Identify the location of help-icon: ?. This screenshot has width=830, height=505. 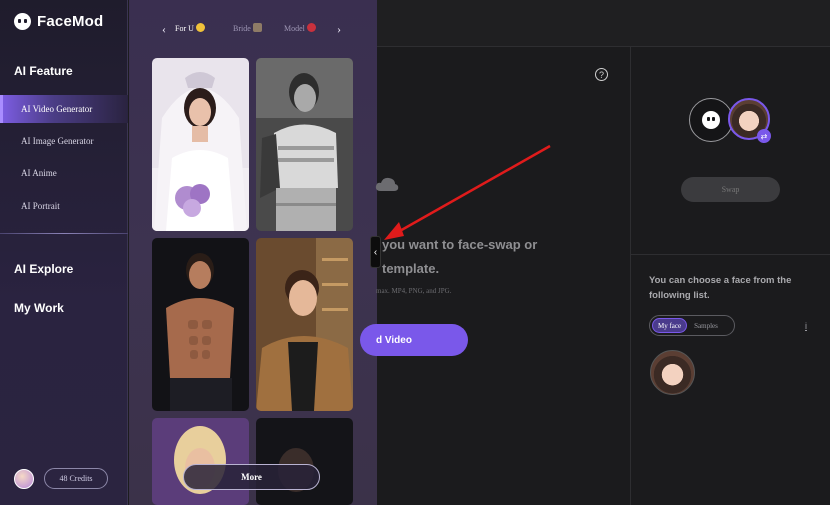
(601, 74).